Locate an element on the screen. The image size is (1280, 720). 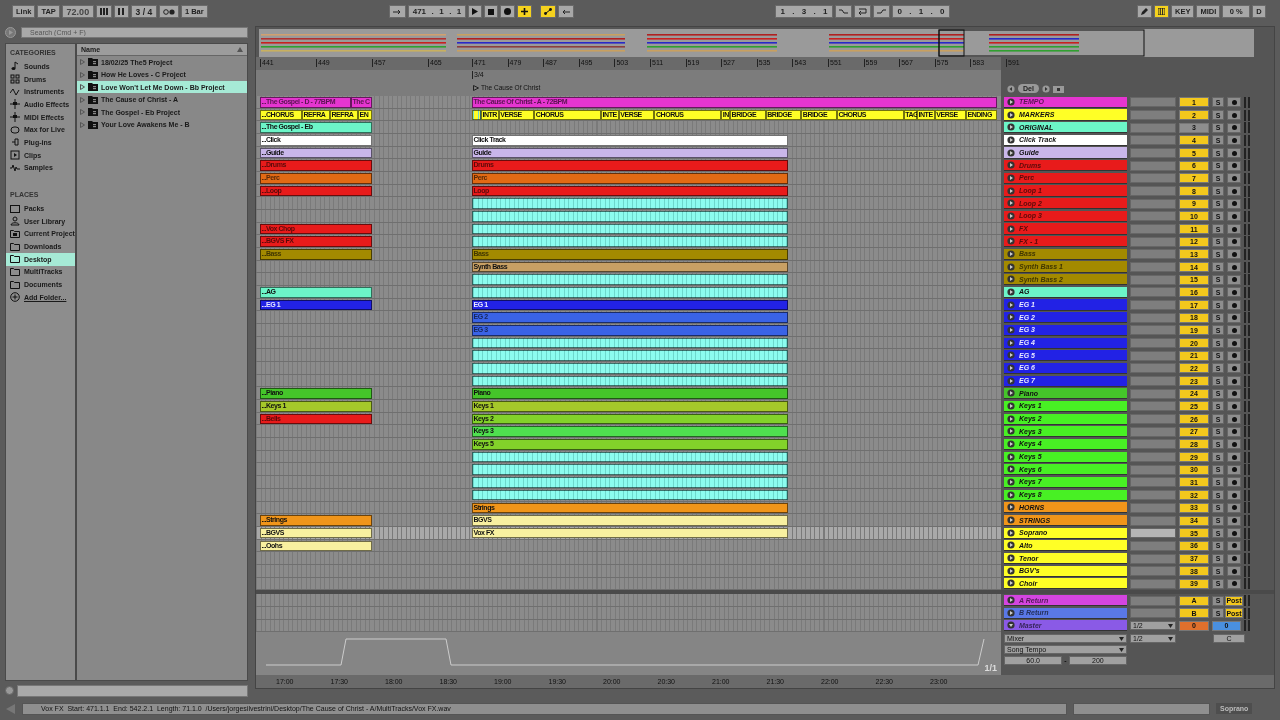
play-button is located at coordinates (475, 11).